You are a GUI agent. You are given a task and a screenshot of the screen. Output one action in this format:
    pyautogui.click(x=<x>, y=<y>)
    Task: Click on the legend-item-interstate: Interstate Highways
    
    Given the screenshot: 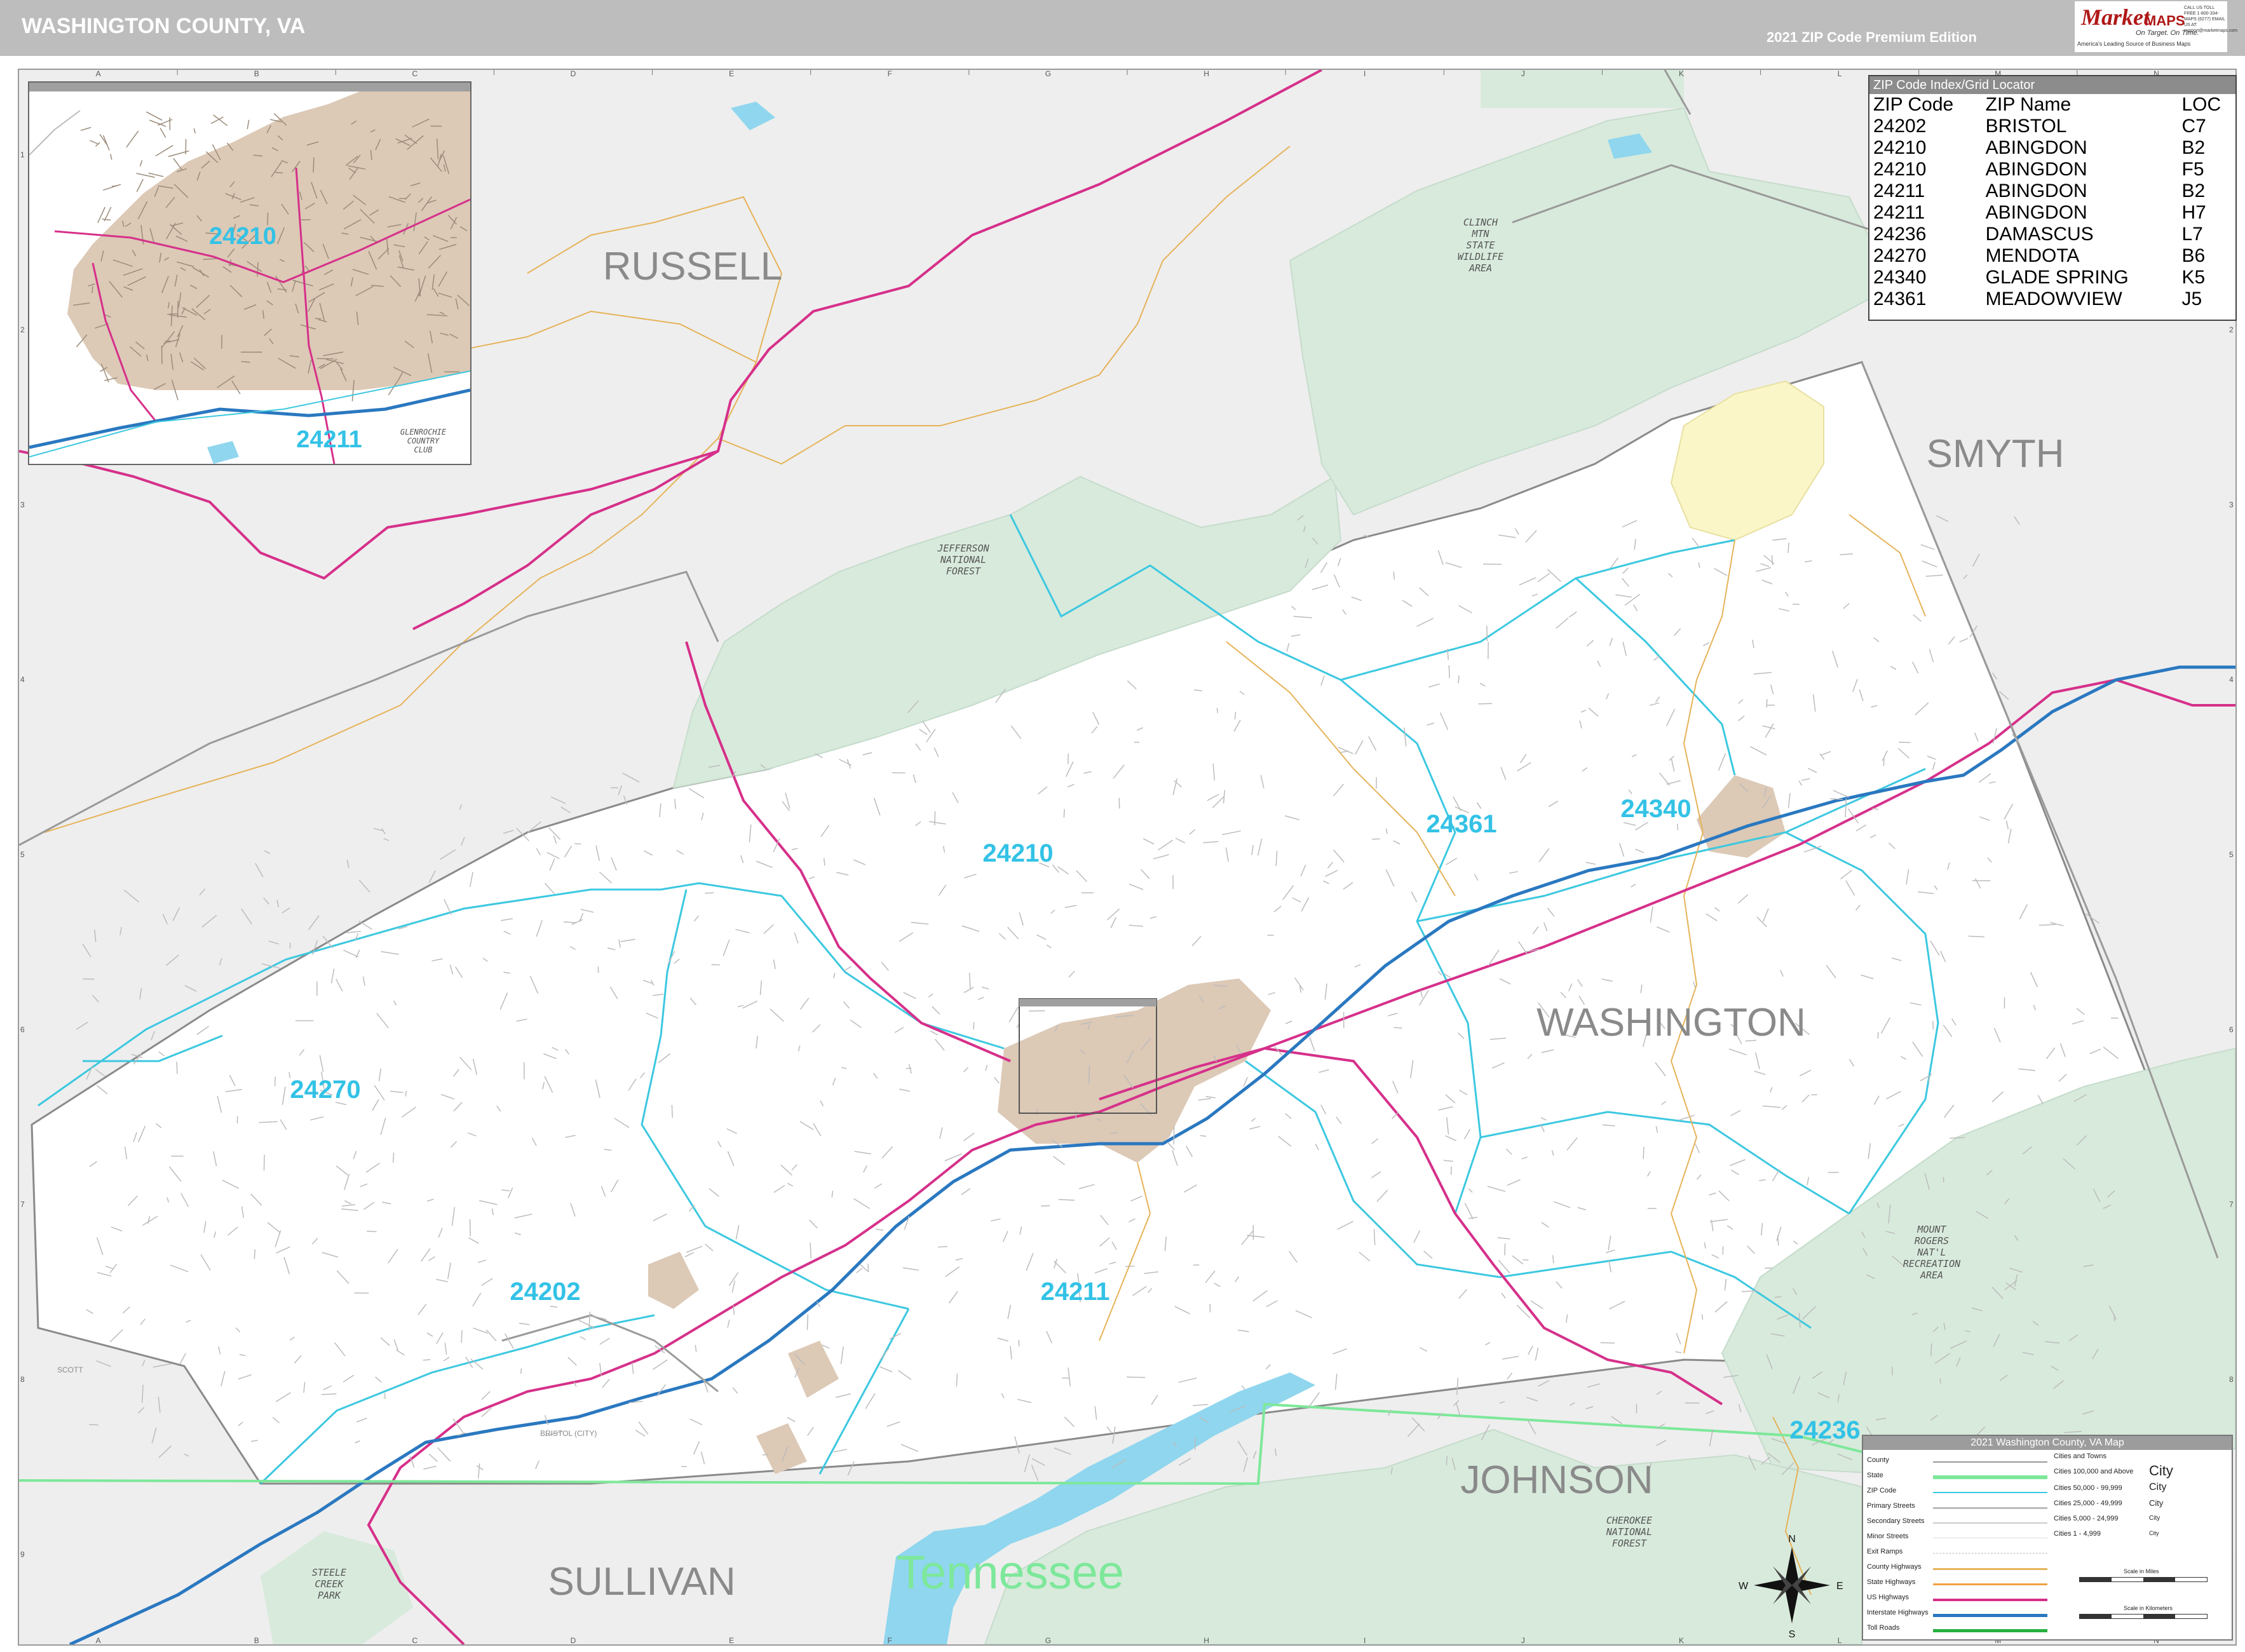 What is the action you would take?
    pyautogui.click(x=1898, y=1613)
    